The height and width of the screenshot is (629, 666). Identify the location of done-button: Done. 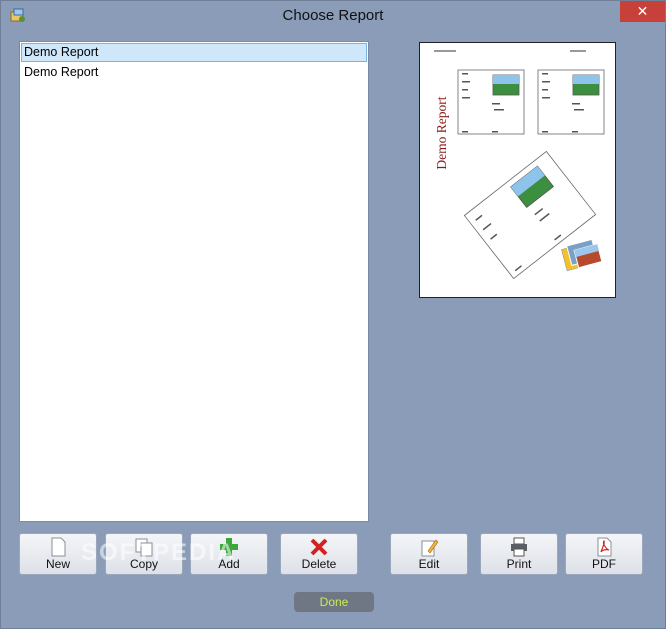
(334, 602).